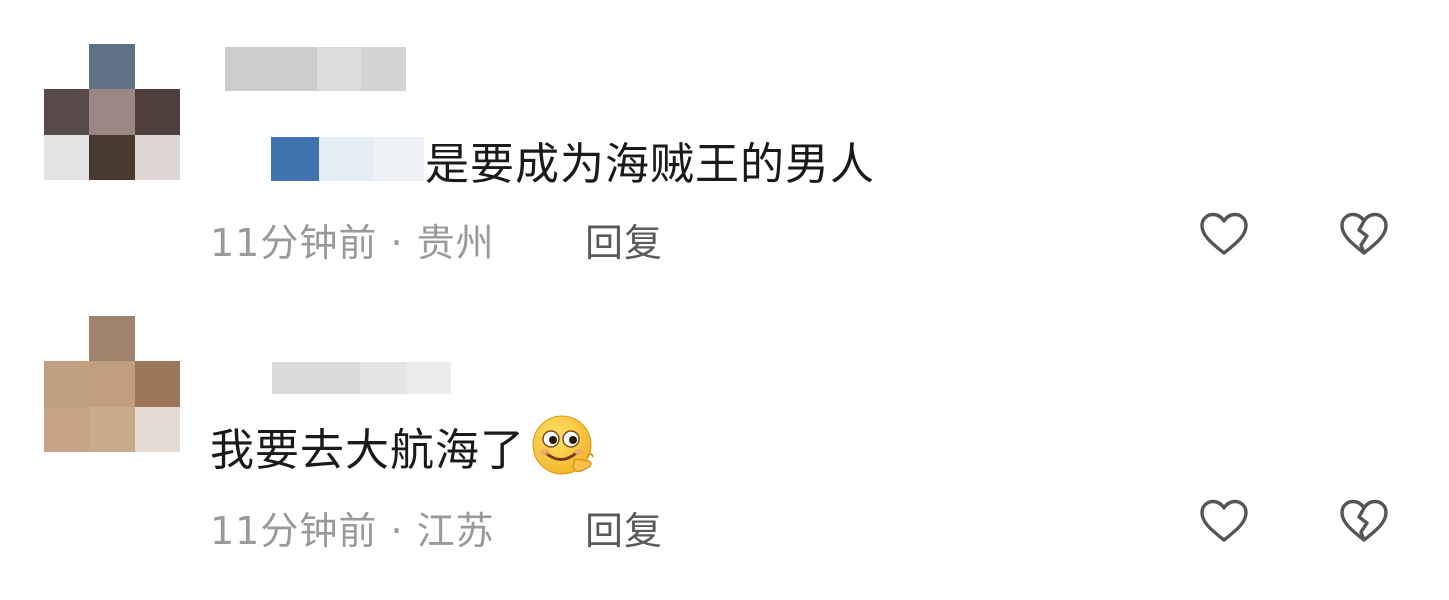 The width and height of the screenshot is (1449, 600). What do you see at coordinates (455, 531) in the screenshot?
I see `comment-location: 江苏` at bounding box center [455, 531].